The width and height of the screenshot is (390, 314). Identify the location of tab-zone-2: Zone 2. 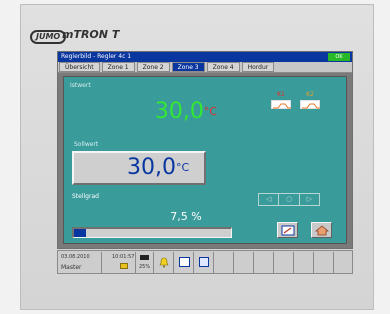
(153, 67).